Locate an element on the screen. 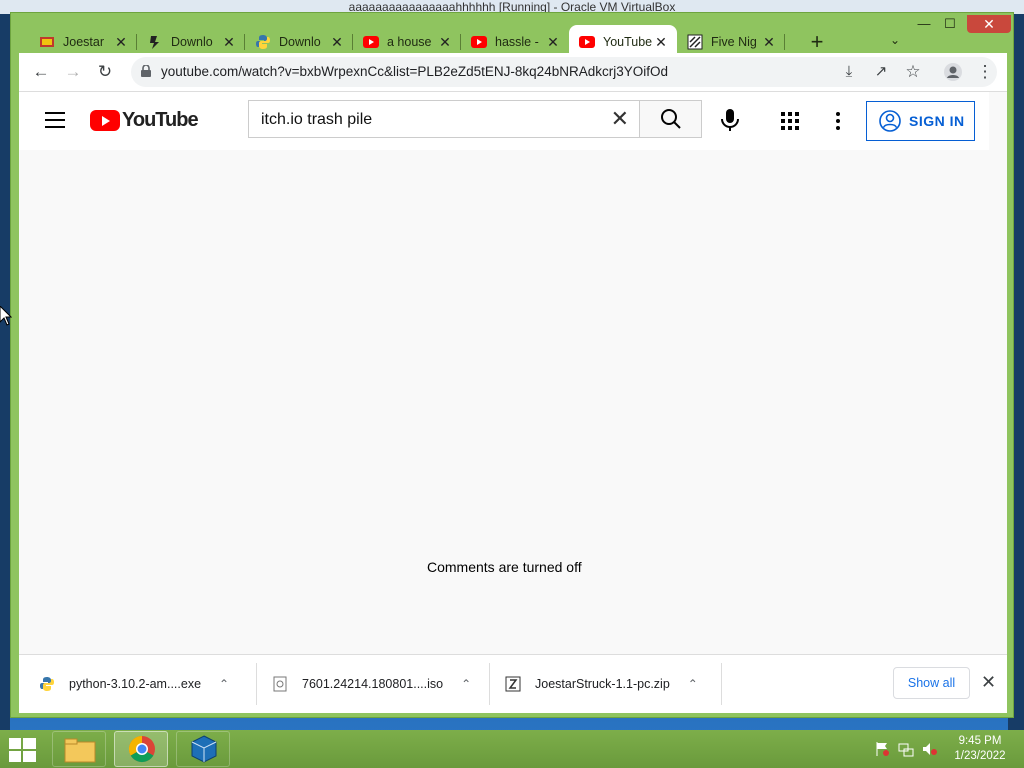 Image resolution: width=1024 pixels, height=768 pixels. explorer-taskbar-button is located at coordinates (79, 749).